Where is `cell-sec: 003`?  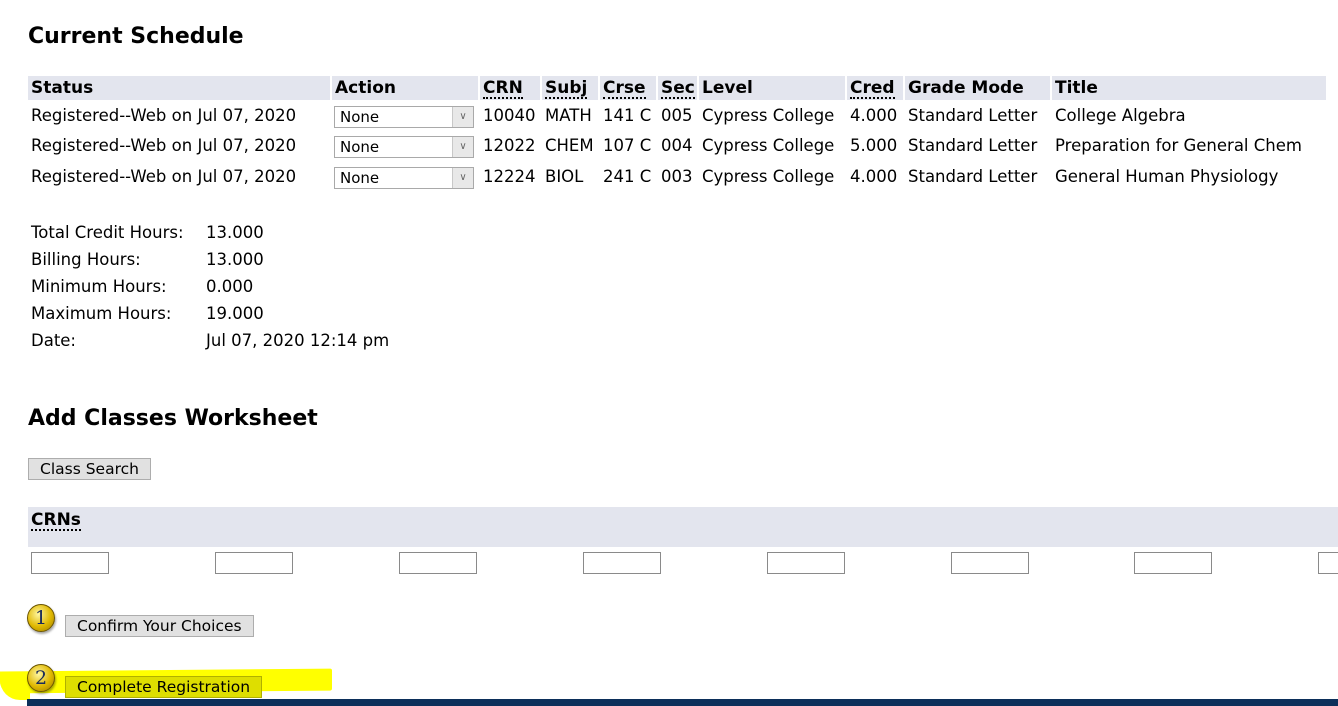
cell-sec: 003 is located at coordinates (677, 176).